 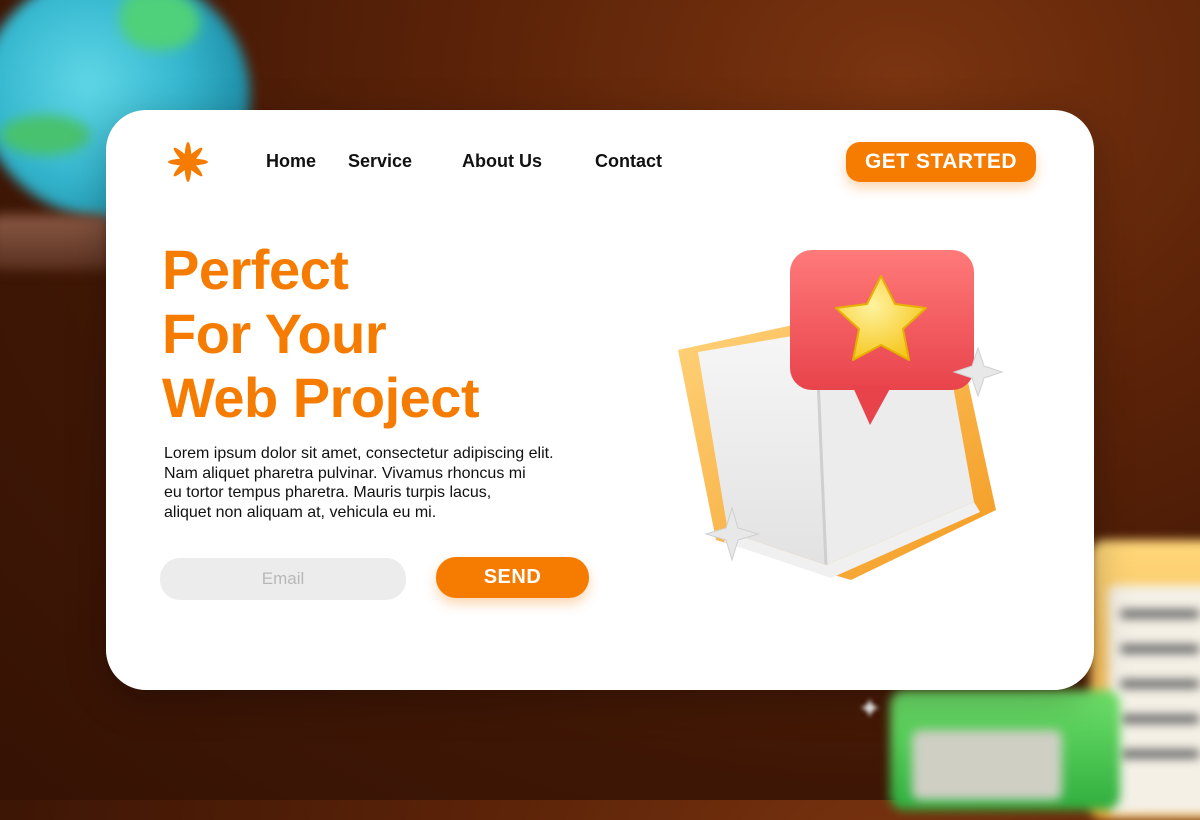 What do you see at coordinates (55, 242) in the screenshot?
I see `background-globe-stand` at bounding box center [55, 242].